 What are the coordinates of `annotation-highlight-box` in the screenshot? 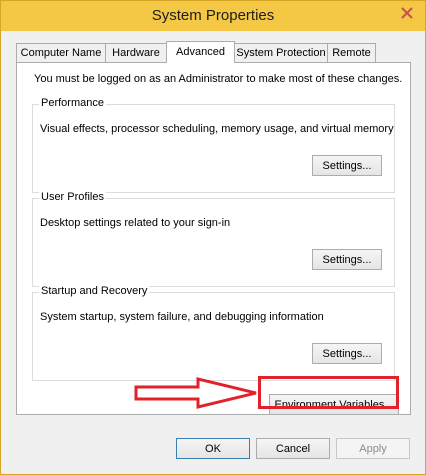 It's located at (328, 392).